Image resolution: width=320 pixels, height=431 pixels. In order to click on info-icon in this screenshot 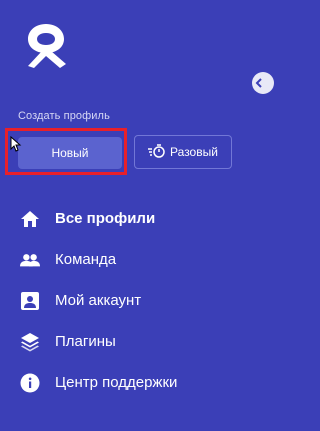, I will do `click(30, 383)`.